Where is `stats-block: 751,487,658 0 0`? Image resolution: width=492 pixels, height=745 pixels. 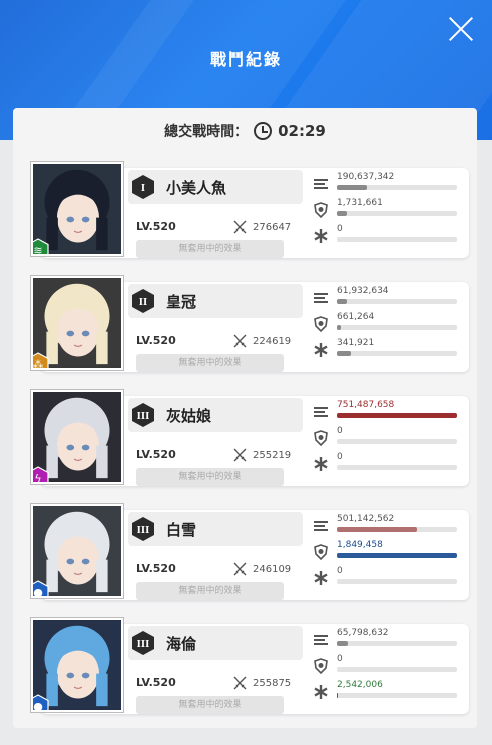
stats-block: 751,487,658 0 0 is located at coordinates (387, 440).